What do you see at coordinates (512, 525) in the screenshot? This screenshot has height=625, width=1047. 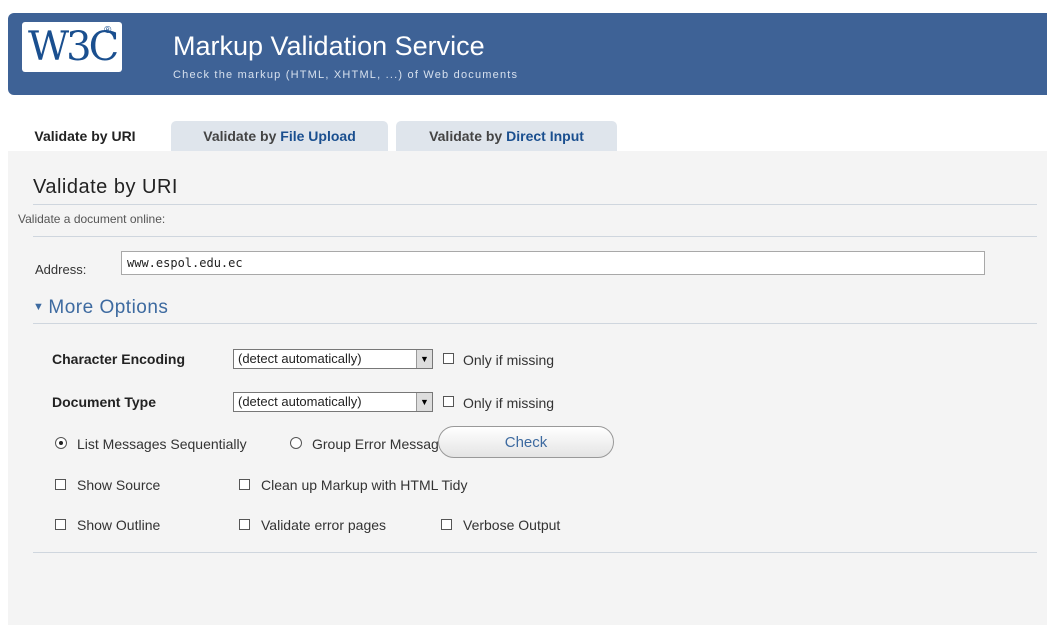 I see `verbose-output-label: Verbose Output` at bounding box center [512, 525].